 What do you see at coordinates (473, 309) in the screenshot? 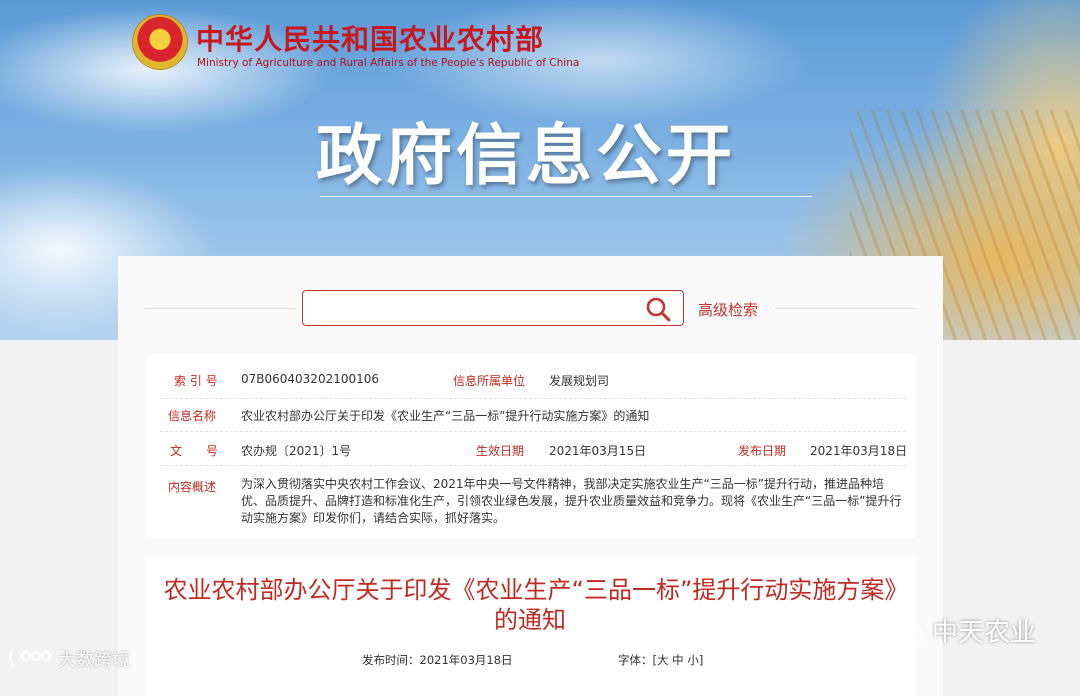
I see `search-input` at bounding box center [473, 309].